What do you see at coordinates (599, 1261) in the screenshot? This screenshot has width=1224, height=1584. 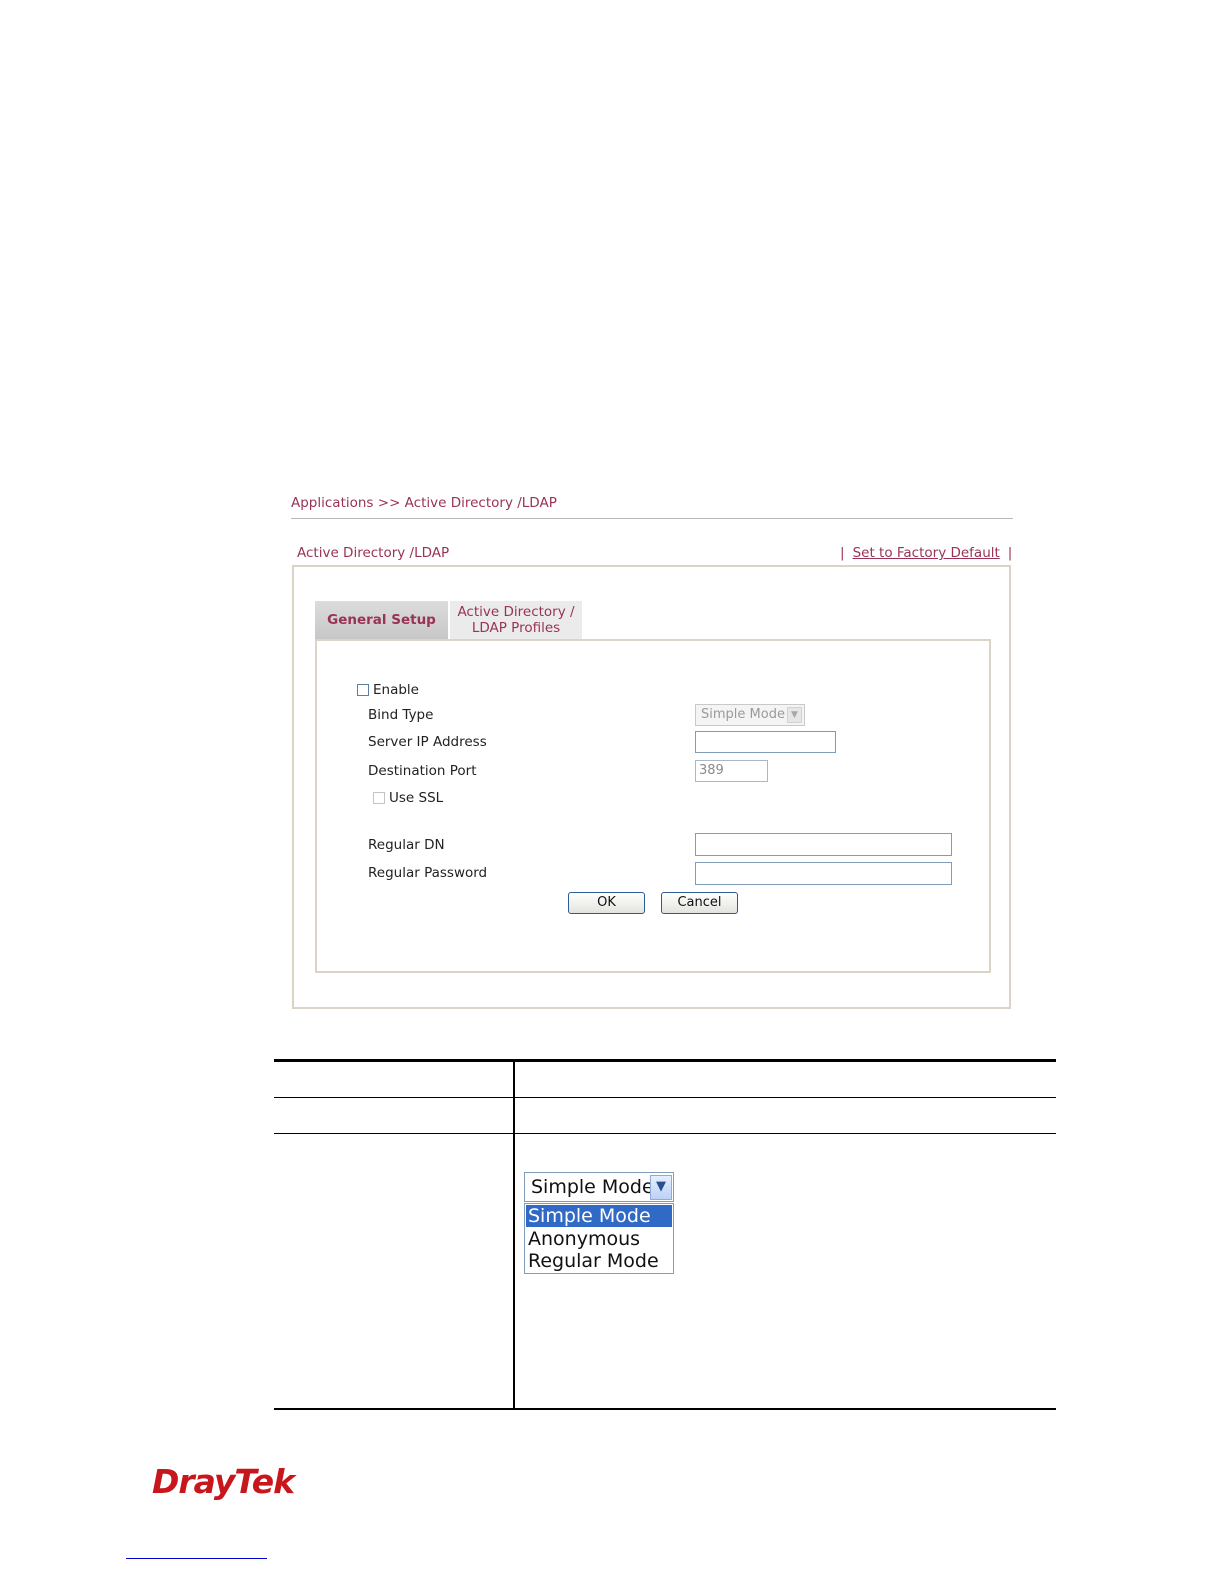 I see `dropdown-option-regular-mode: Regular Mode` at bounding box center [599, 1261].